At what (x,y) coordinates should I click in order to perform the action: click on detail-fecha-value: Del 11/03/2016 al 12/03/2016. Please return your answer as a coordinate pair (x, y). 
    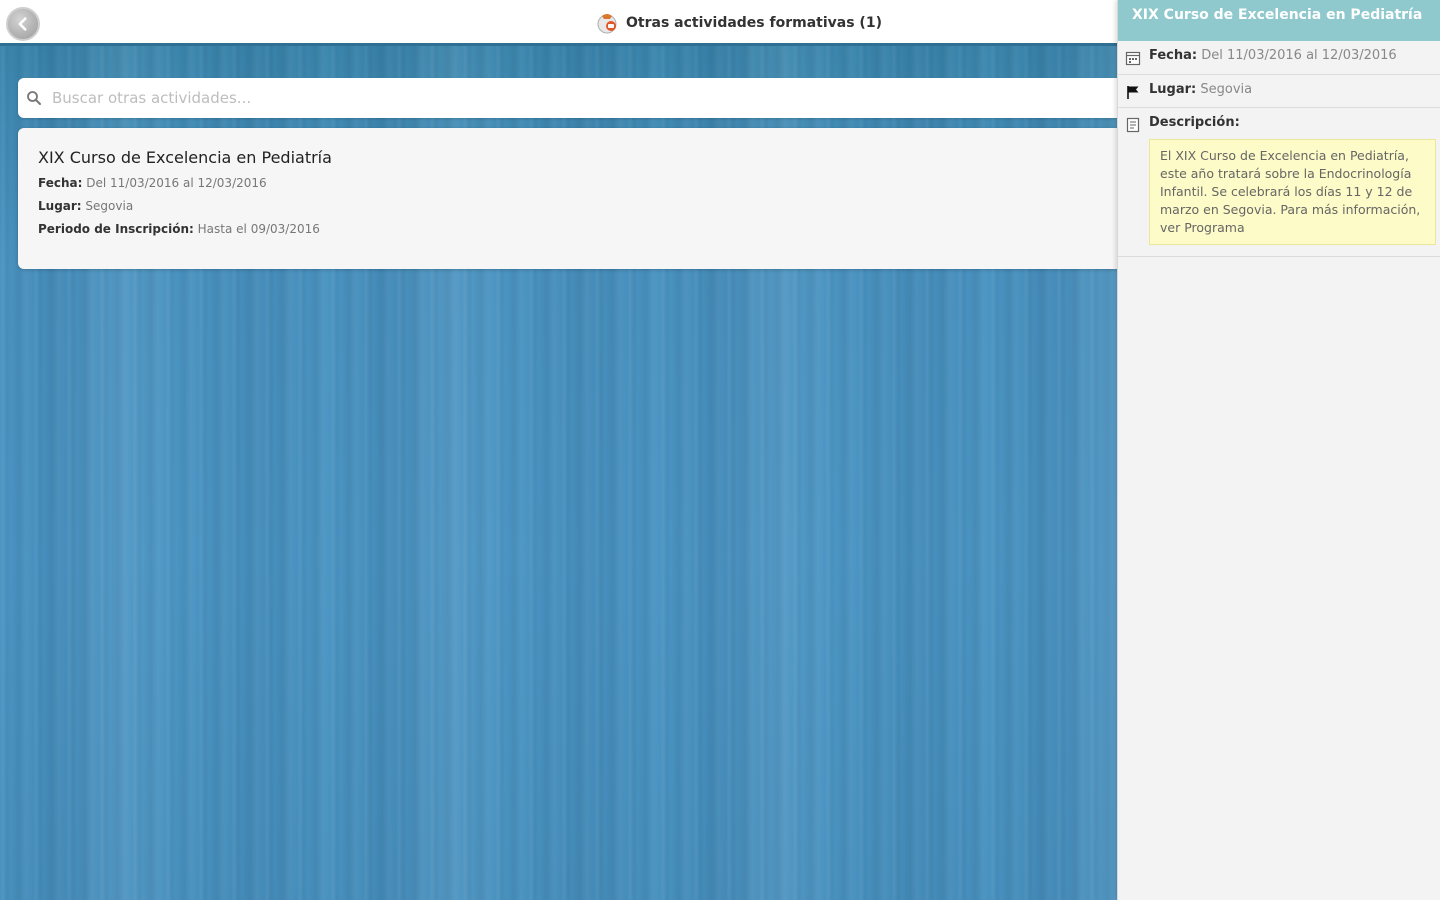
    Looking at the image, I should click on (1299, 55).